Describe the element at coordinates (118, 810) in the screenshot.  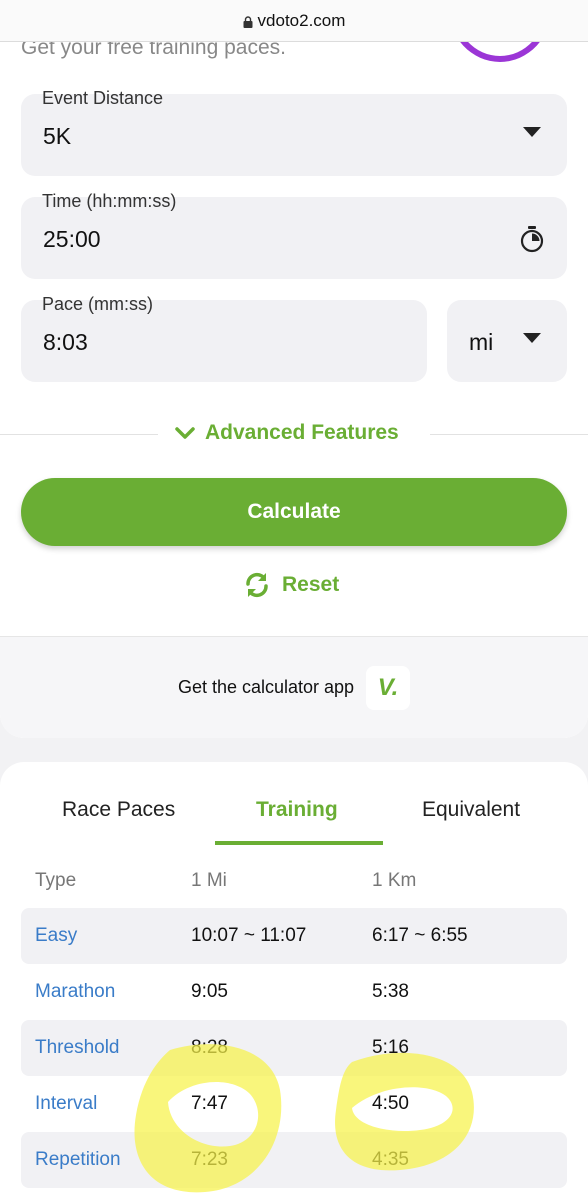
I see `tab-race-paces: Race Paces` at that location.